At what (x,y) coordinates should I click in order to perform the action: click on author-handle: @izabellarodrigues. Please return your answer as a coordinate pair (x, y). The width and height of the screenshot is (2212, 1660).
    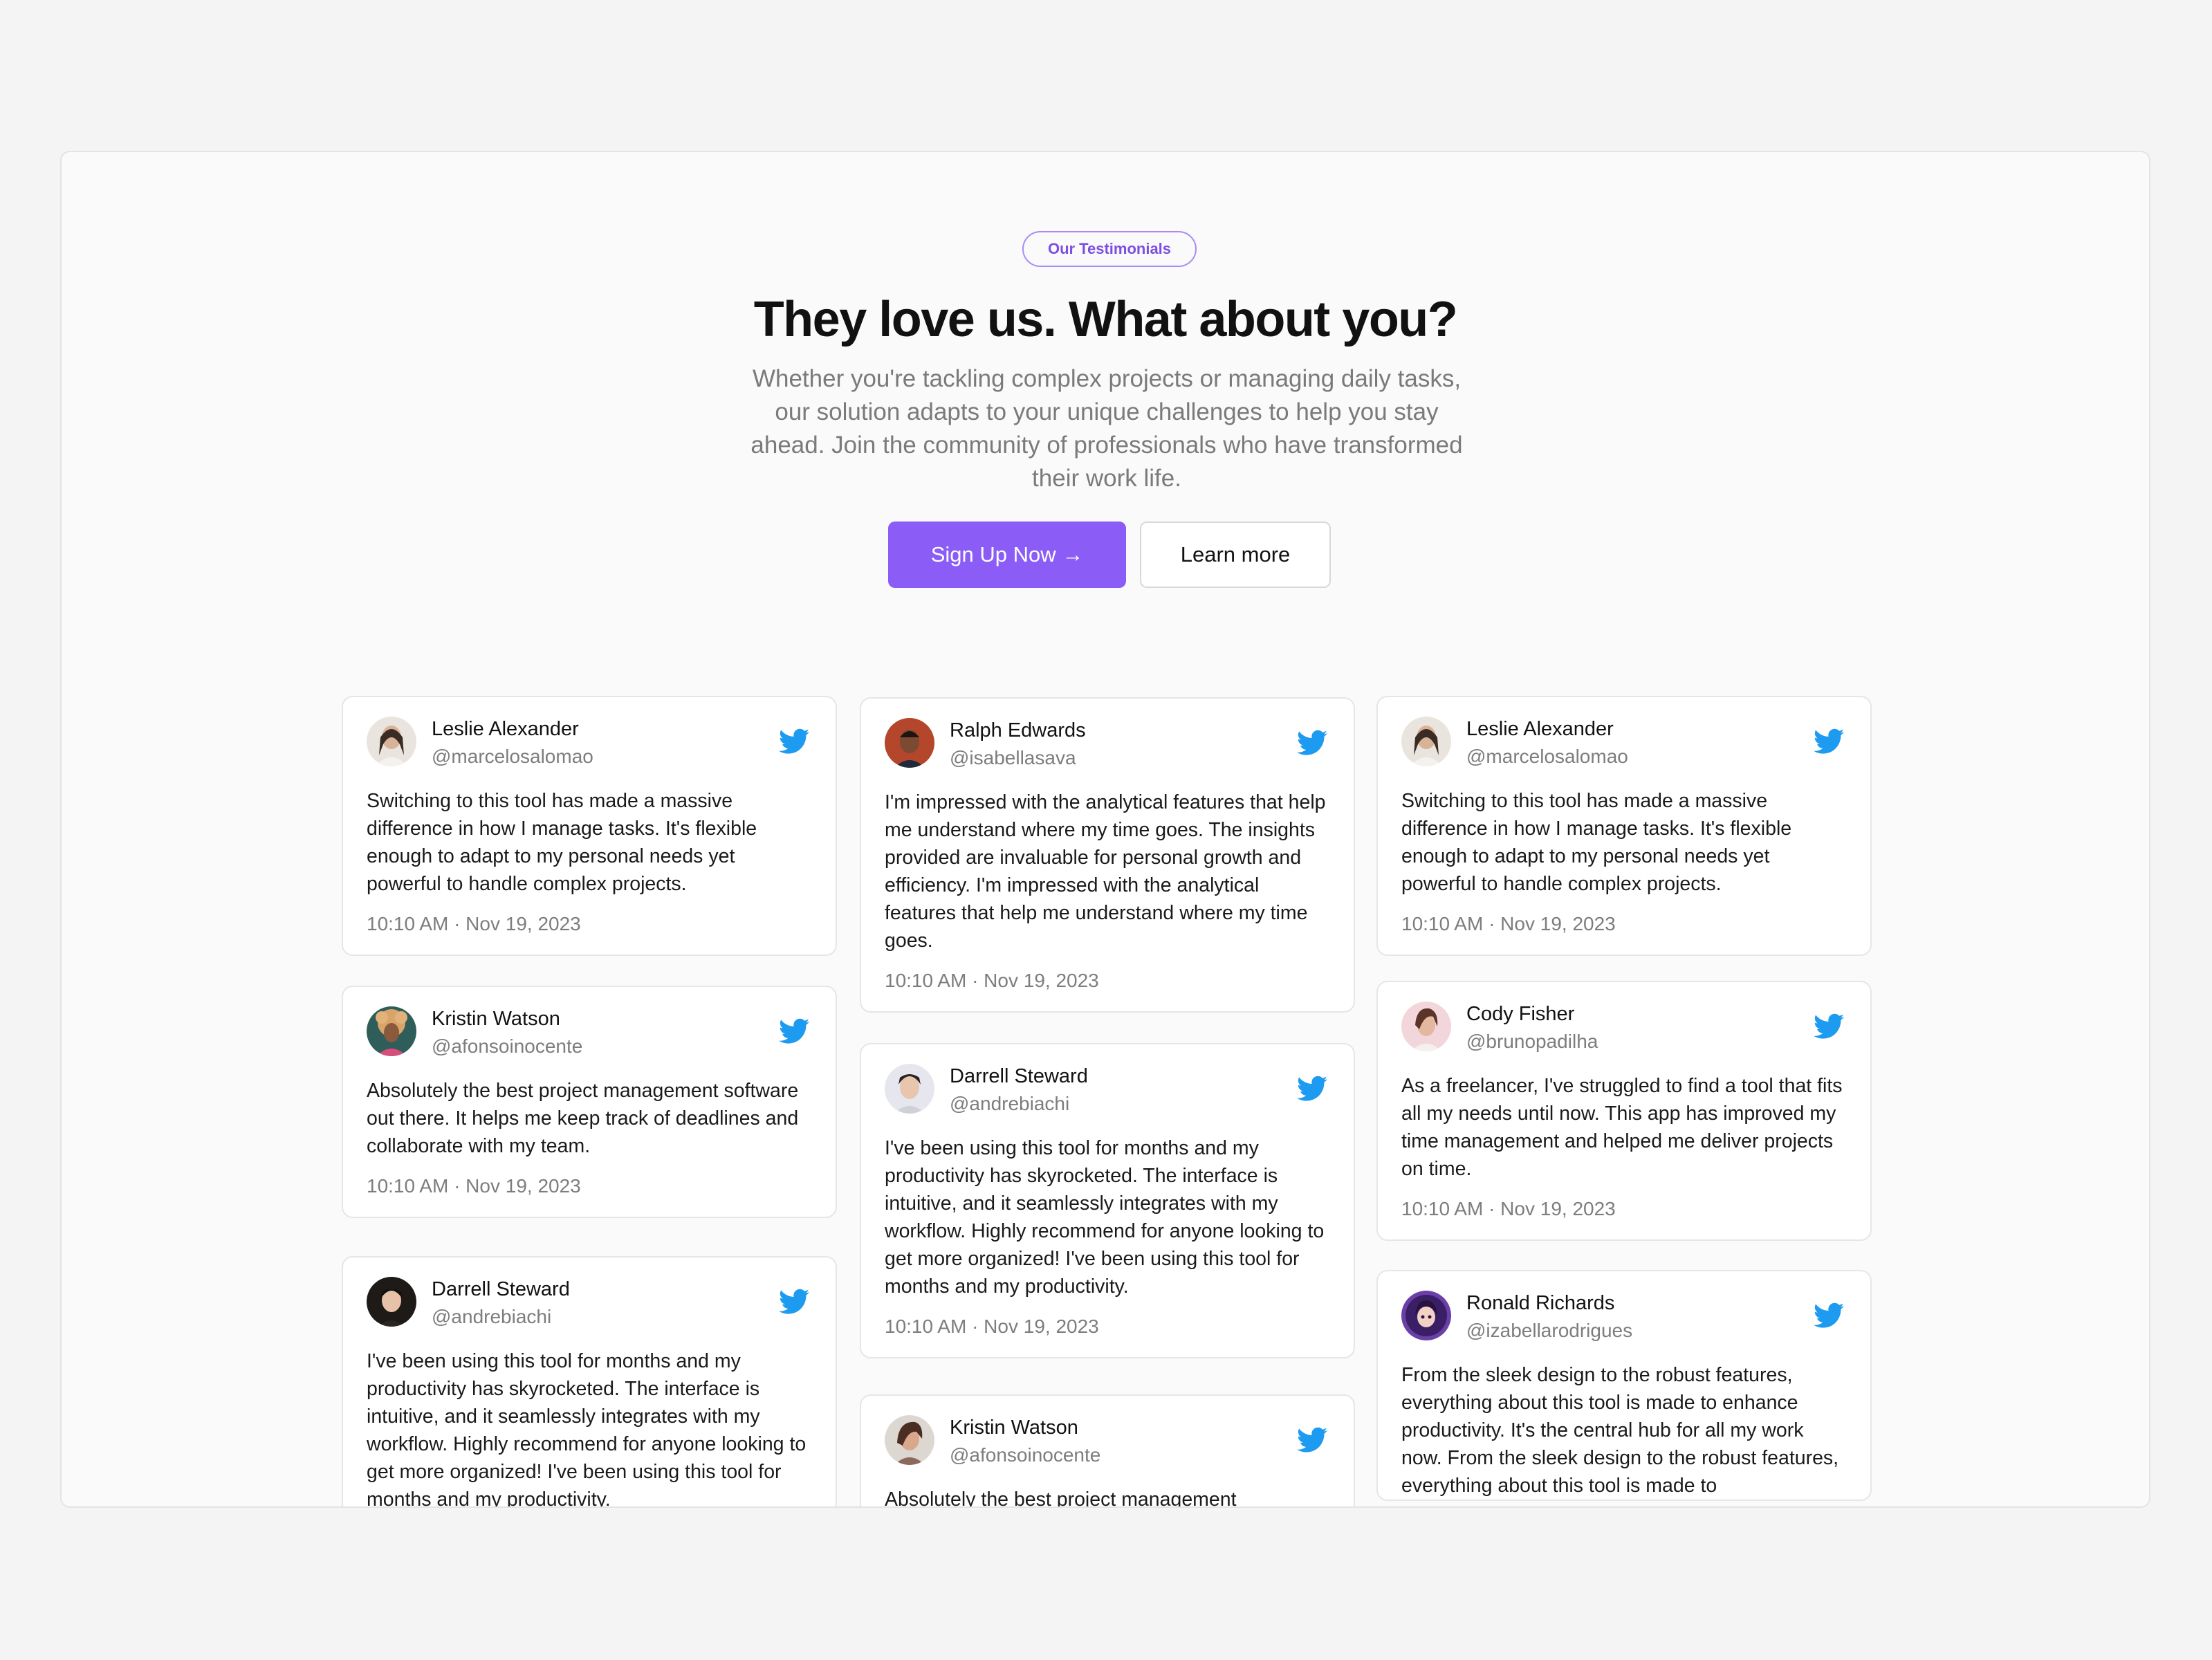
    Looking at the image, I should click on (1549, 1330).